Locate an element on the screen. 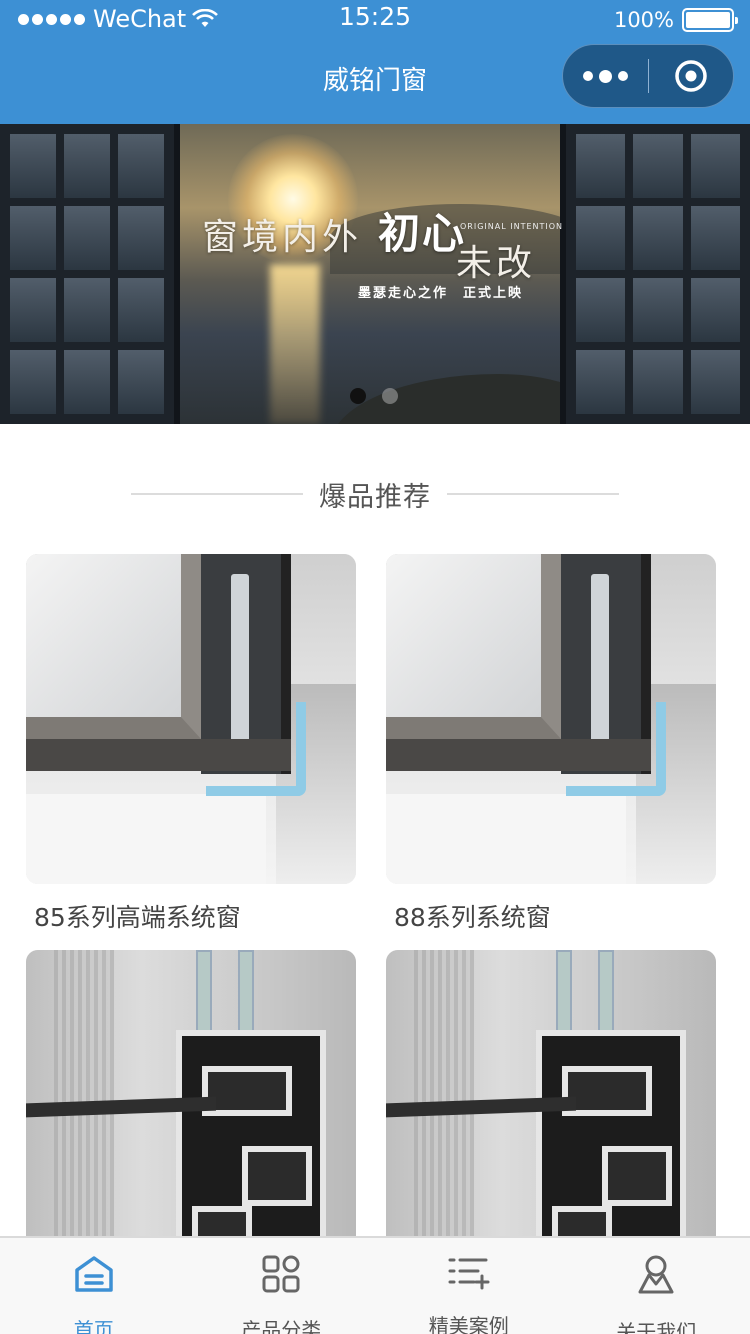  tab-cases: 精美案例 is located at coordinates (469, 1286).